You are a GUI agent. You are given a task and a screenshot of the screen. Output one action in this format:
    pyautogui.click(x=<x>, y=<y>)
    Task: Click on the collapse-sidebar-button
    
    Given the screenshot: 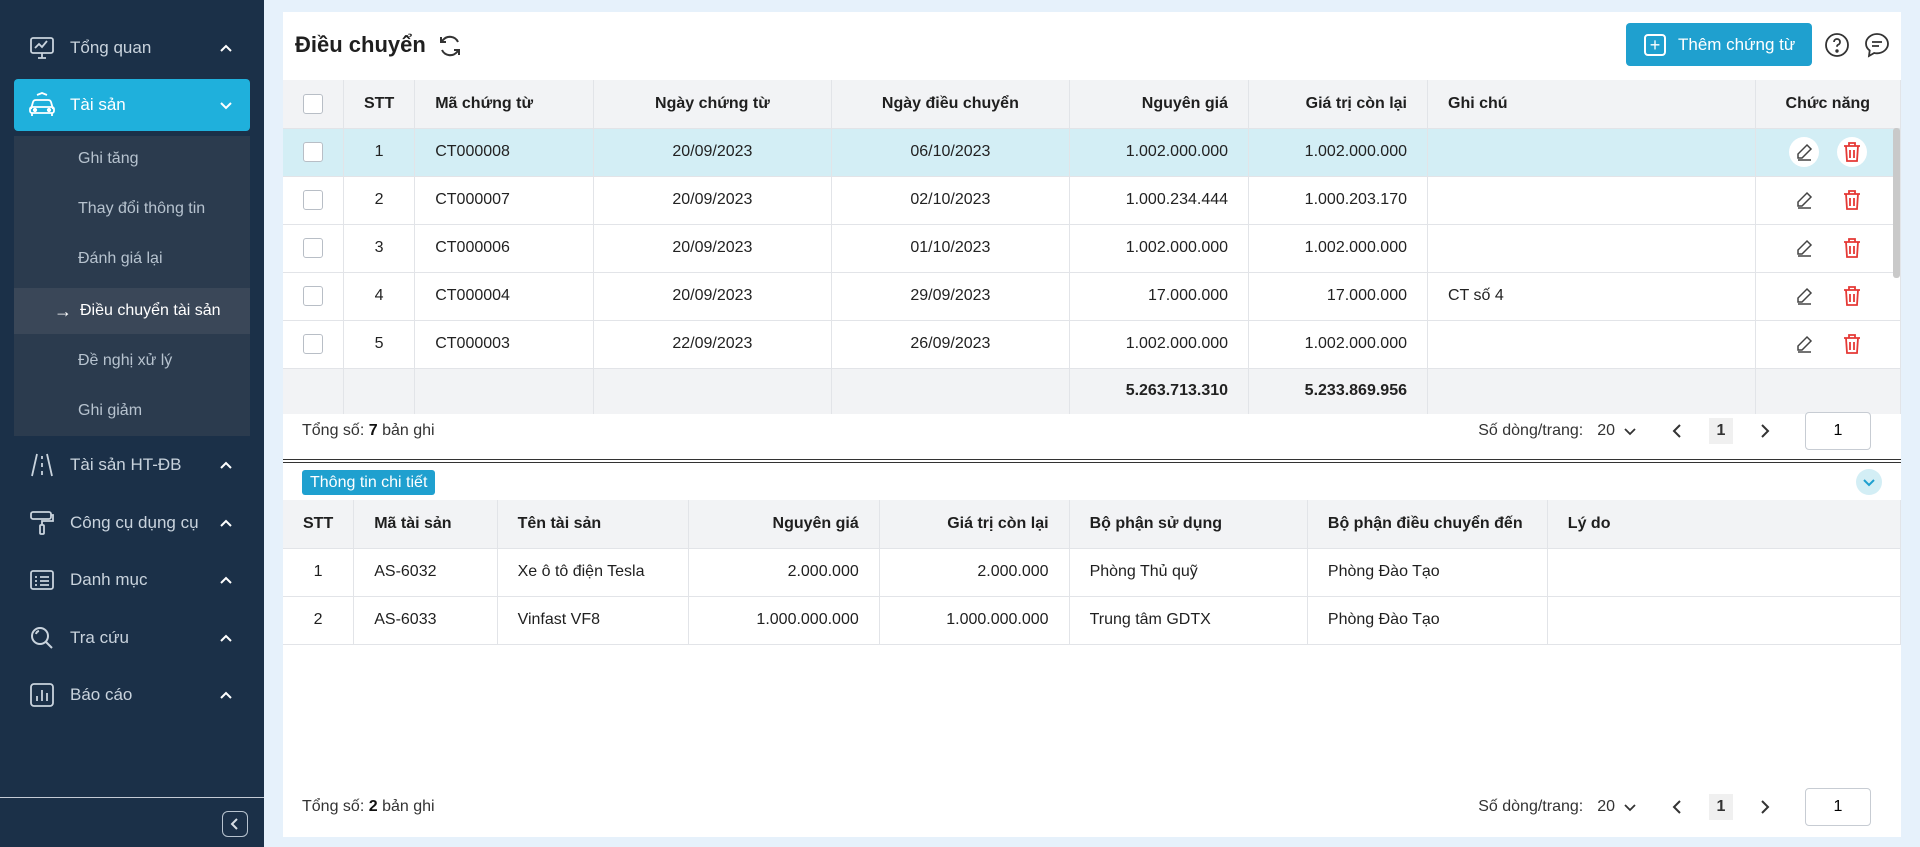 What is the action you would take?
    pyautogui.click(x=235, y=824)
    